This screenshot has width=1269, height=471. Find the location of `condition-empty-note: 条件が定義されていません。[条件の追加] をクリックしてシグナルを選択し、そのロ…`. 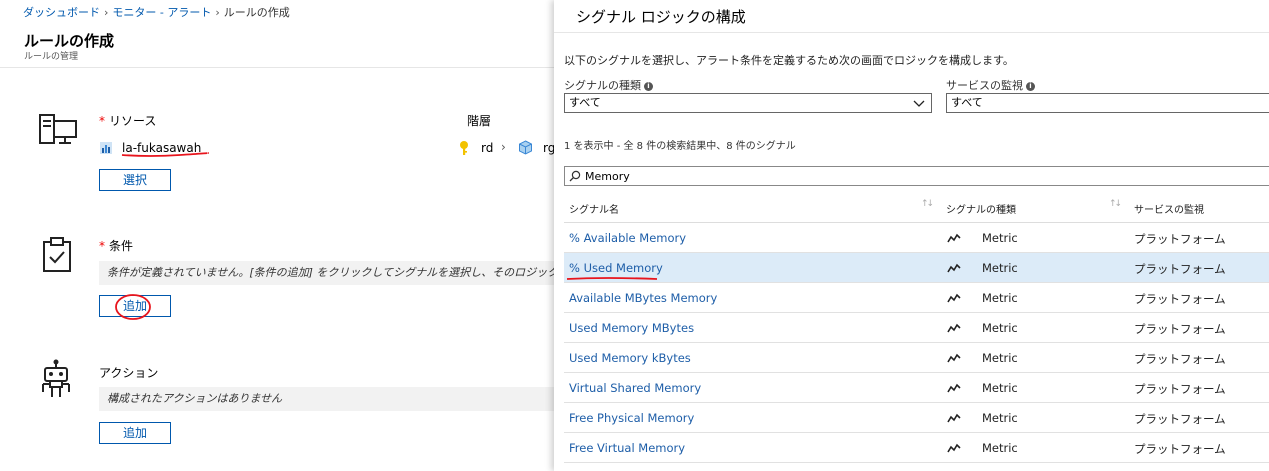

condition-empty-note: 条件が定義されていません。[条件の追加] をクリックしてシグナルを選択し、そのロ… is located at coordinates (329, 273).